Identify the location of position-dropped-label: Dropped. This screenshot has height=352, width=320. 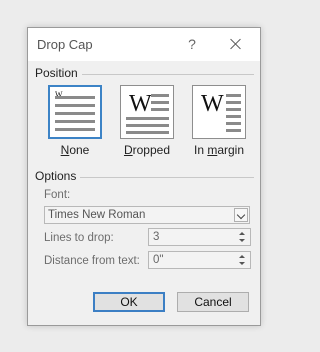
(147, 150).